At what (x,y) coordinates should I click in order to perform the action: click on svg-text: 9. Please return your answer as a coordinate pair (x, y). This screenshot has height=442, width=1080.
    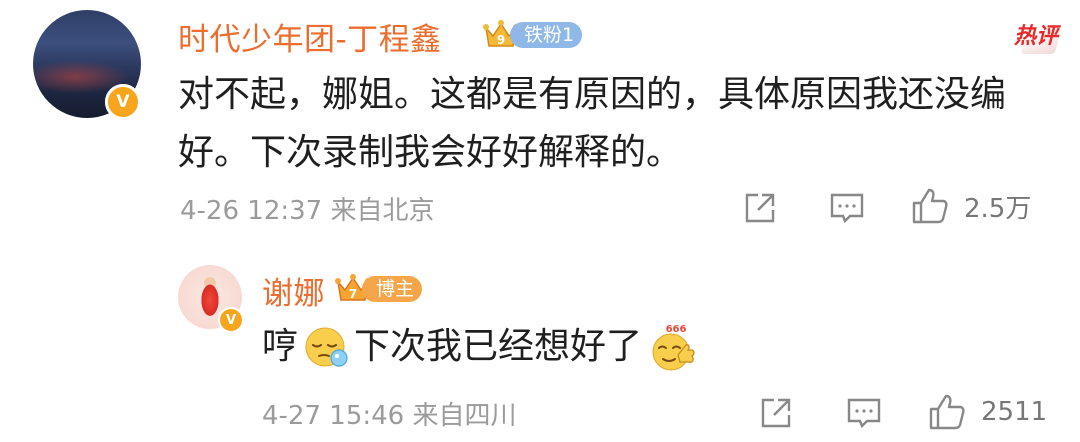
    Looking at the image, I should click on (501, 40).